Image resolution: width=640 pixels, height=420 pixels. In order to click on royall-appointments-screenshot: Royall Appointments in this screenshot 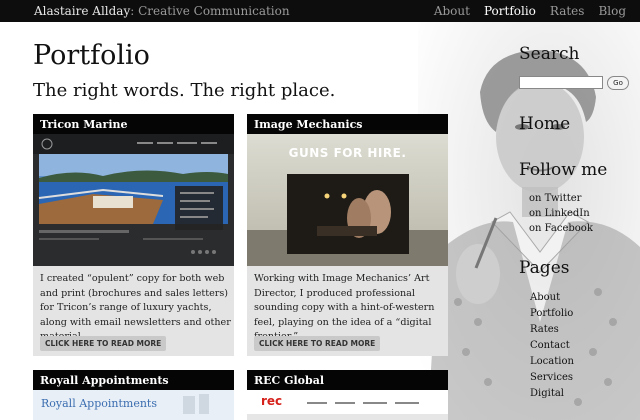, I will do `click(133, 405)`.